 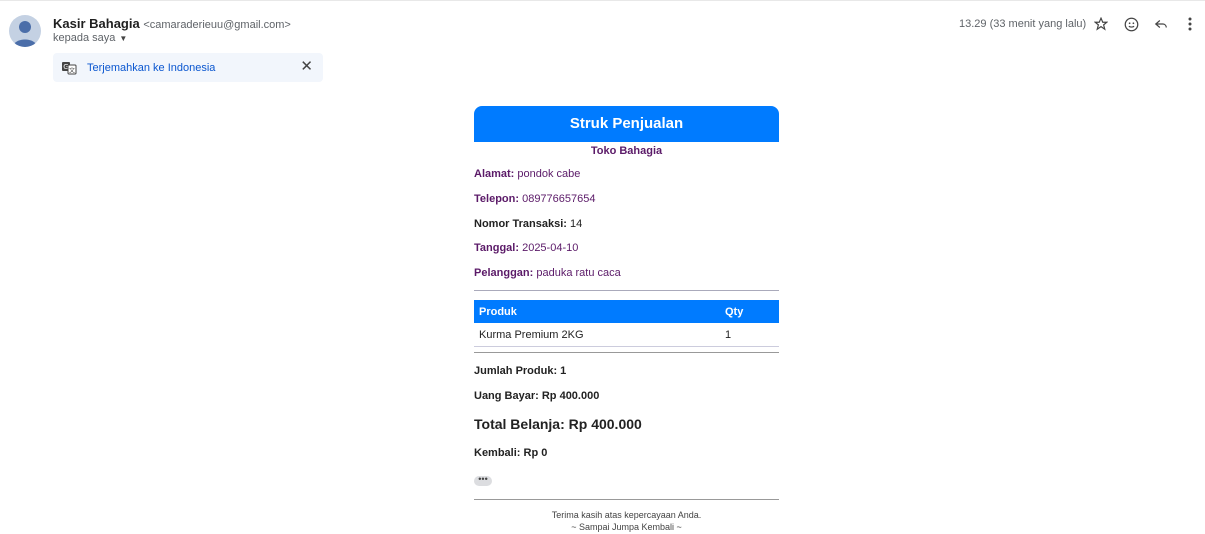 What do you see at coordinates (626, 124) in the screenshot?
I see `receipt-title: Struk Penjualan` at bounding box center [626, 124].